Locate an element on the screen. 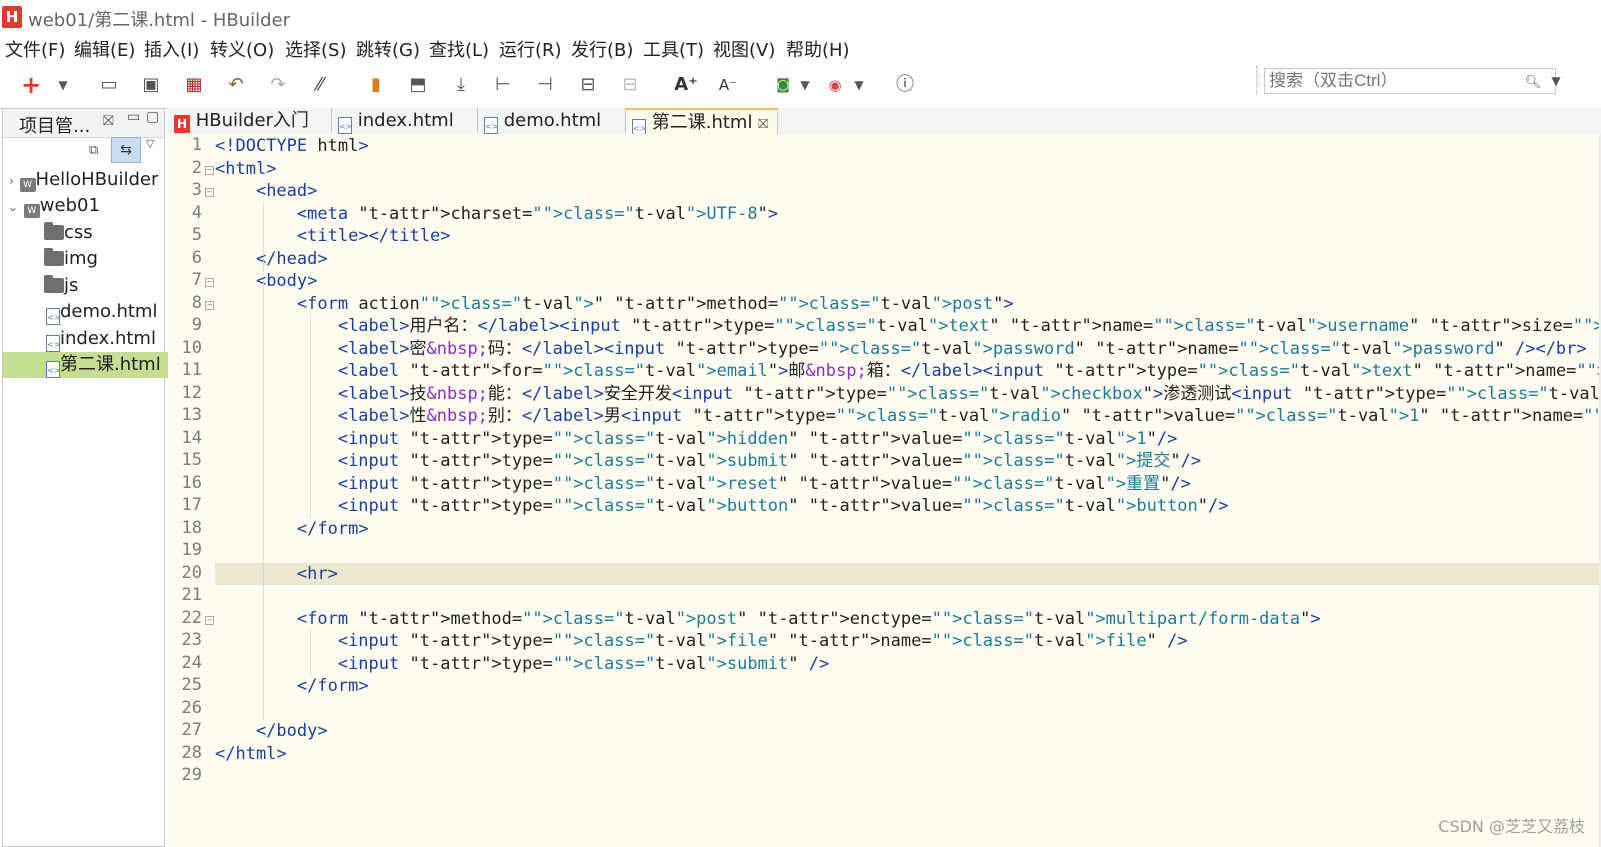 This screenshot has height=847, width=1601. menu-file: 文件(F) is located at coordinates (35, 49).